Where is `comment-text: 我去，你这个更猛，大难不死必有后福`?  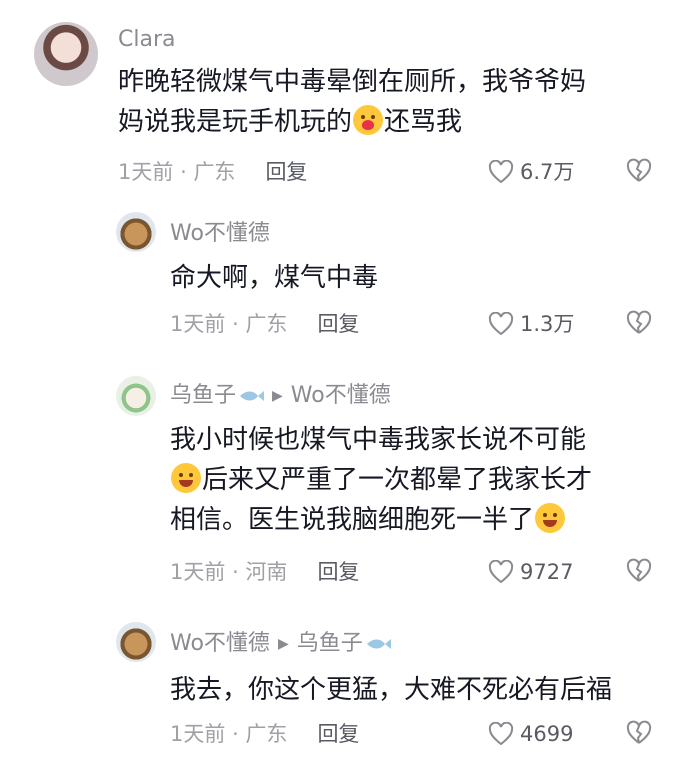 comment-text: 我去，你这个更猛，大难不死必有后福 is located at coordinates (391, 690).